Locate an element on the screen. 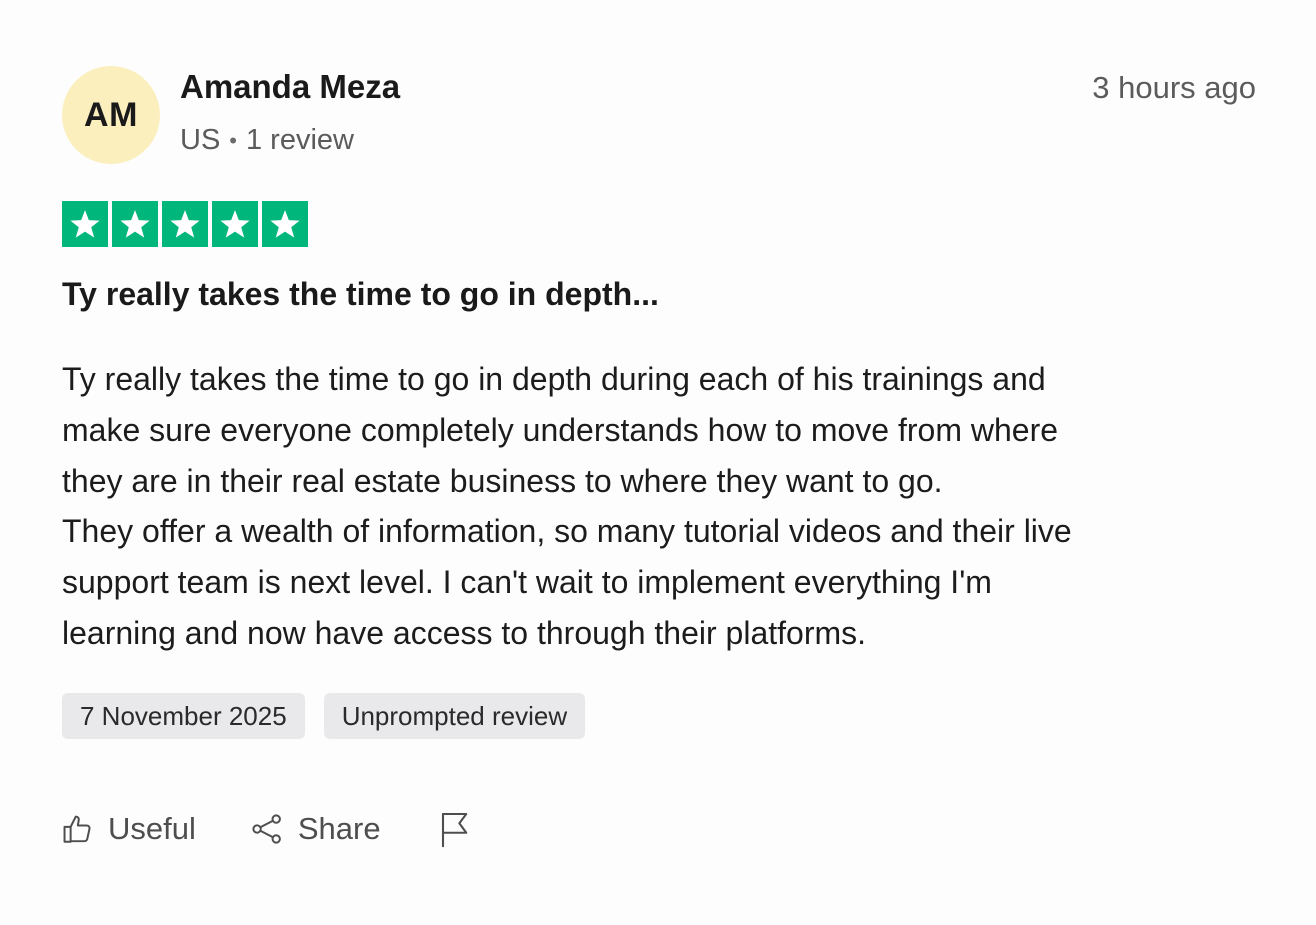 The width and height of the screenshot is (1316, 925). flag-icon is located at coordinates (455, 829).